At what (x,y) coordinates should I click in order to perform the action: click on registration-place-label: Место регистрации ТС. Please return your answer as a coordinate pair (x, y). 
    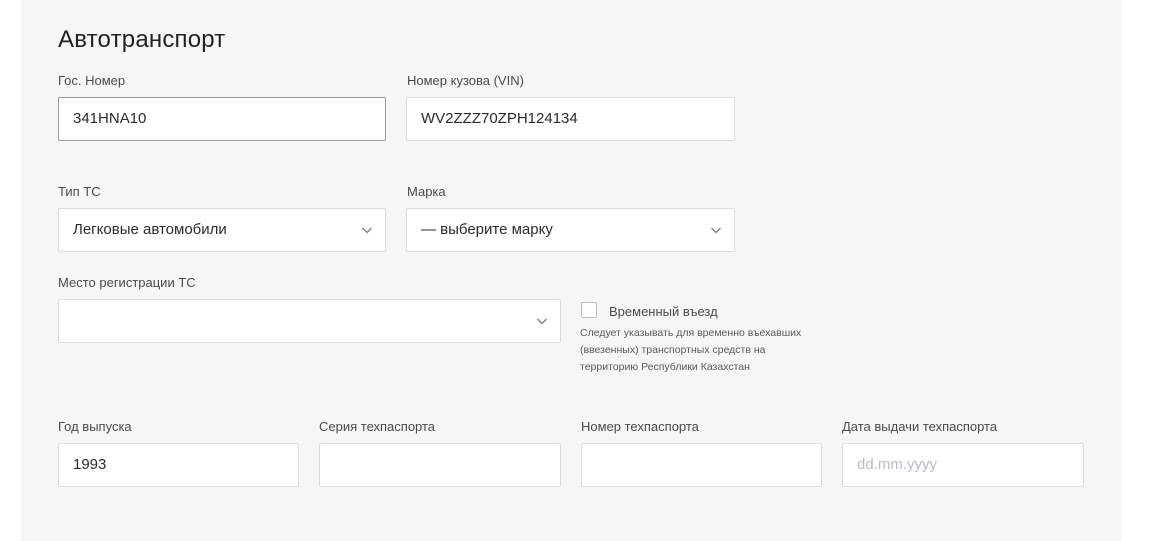
    Looking at the image, I should click on (127, 282).